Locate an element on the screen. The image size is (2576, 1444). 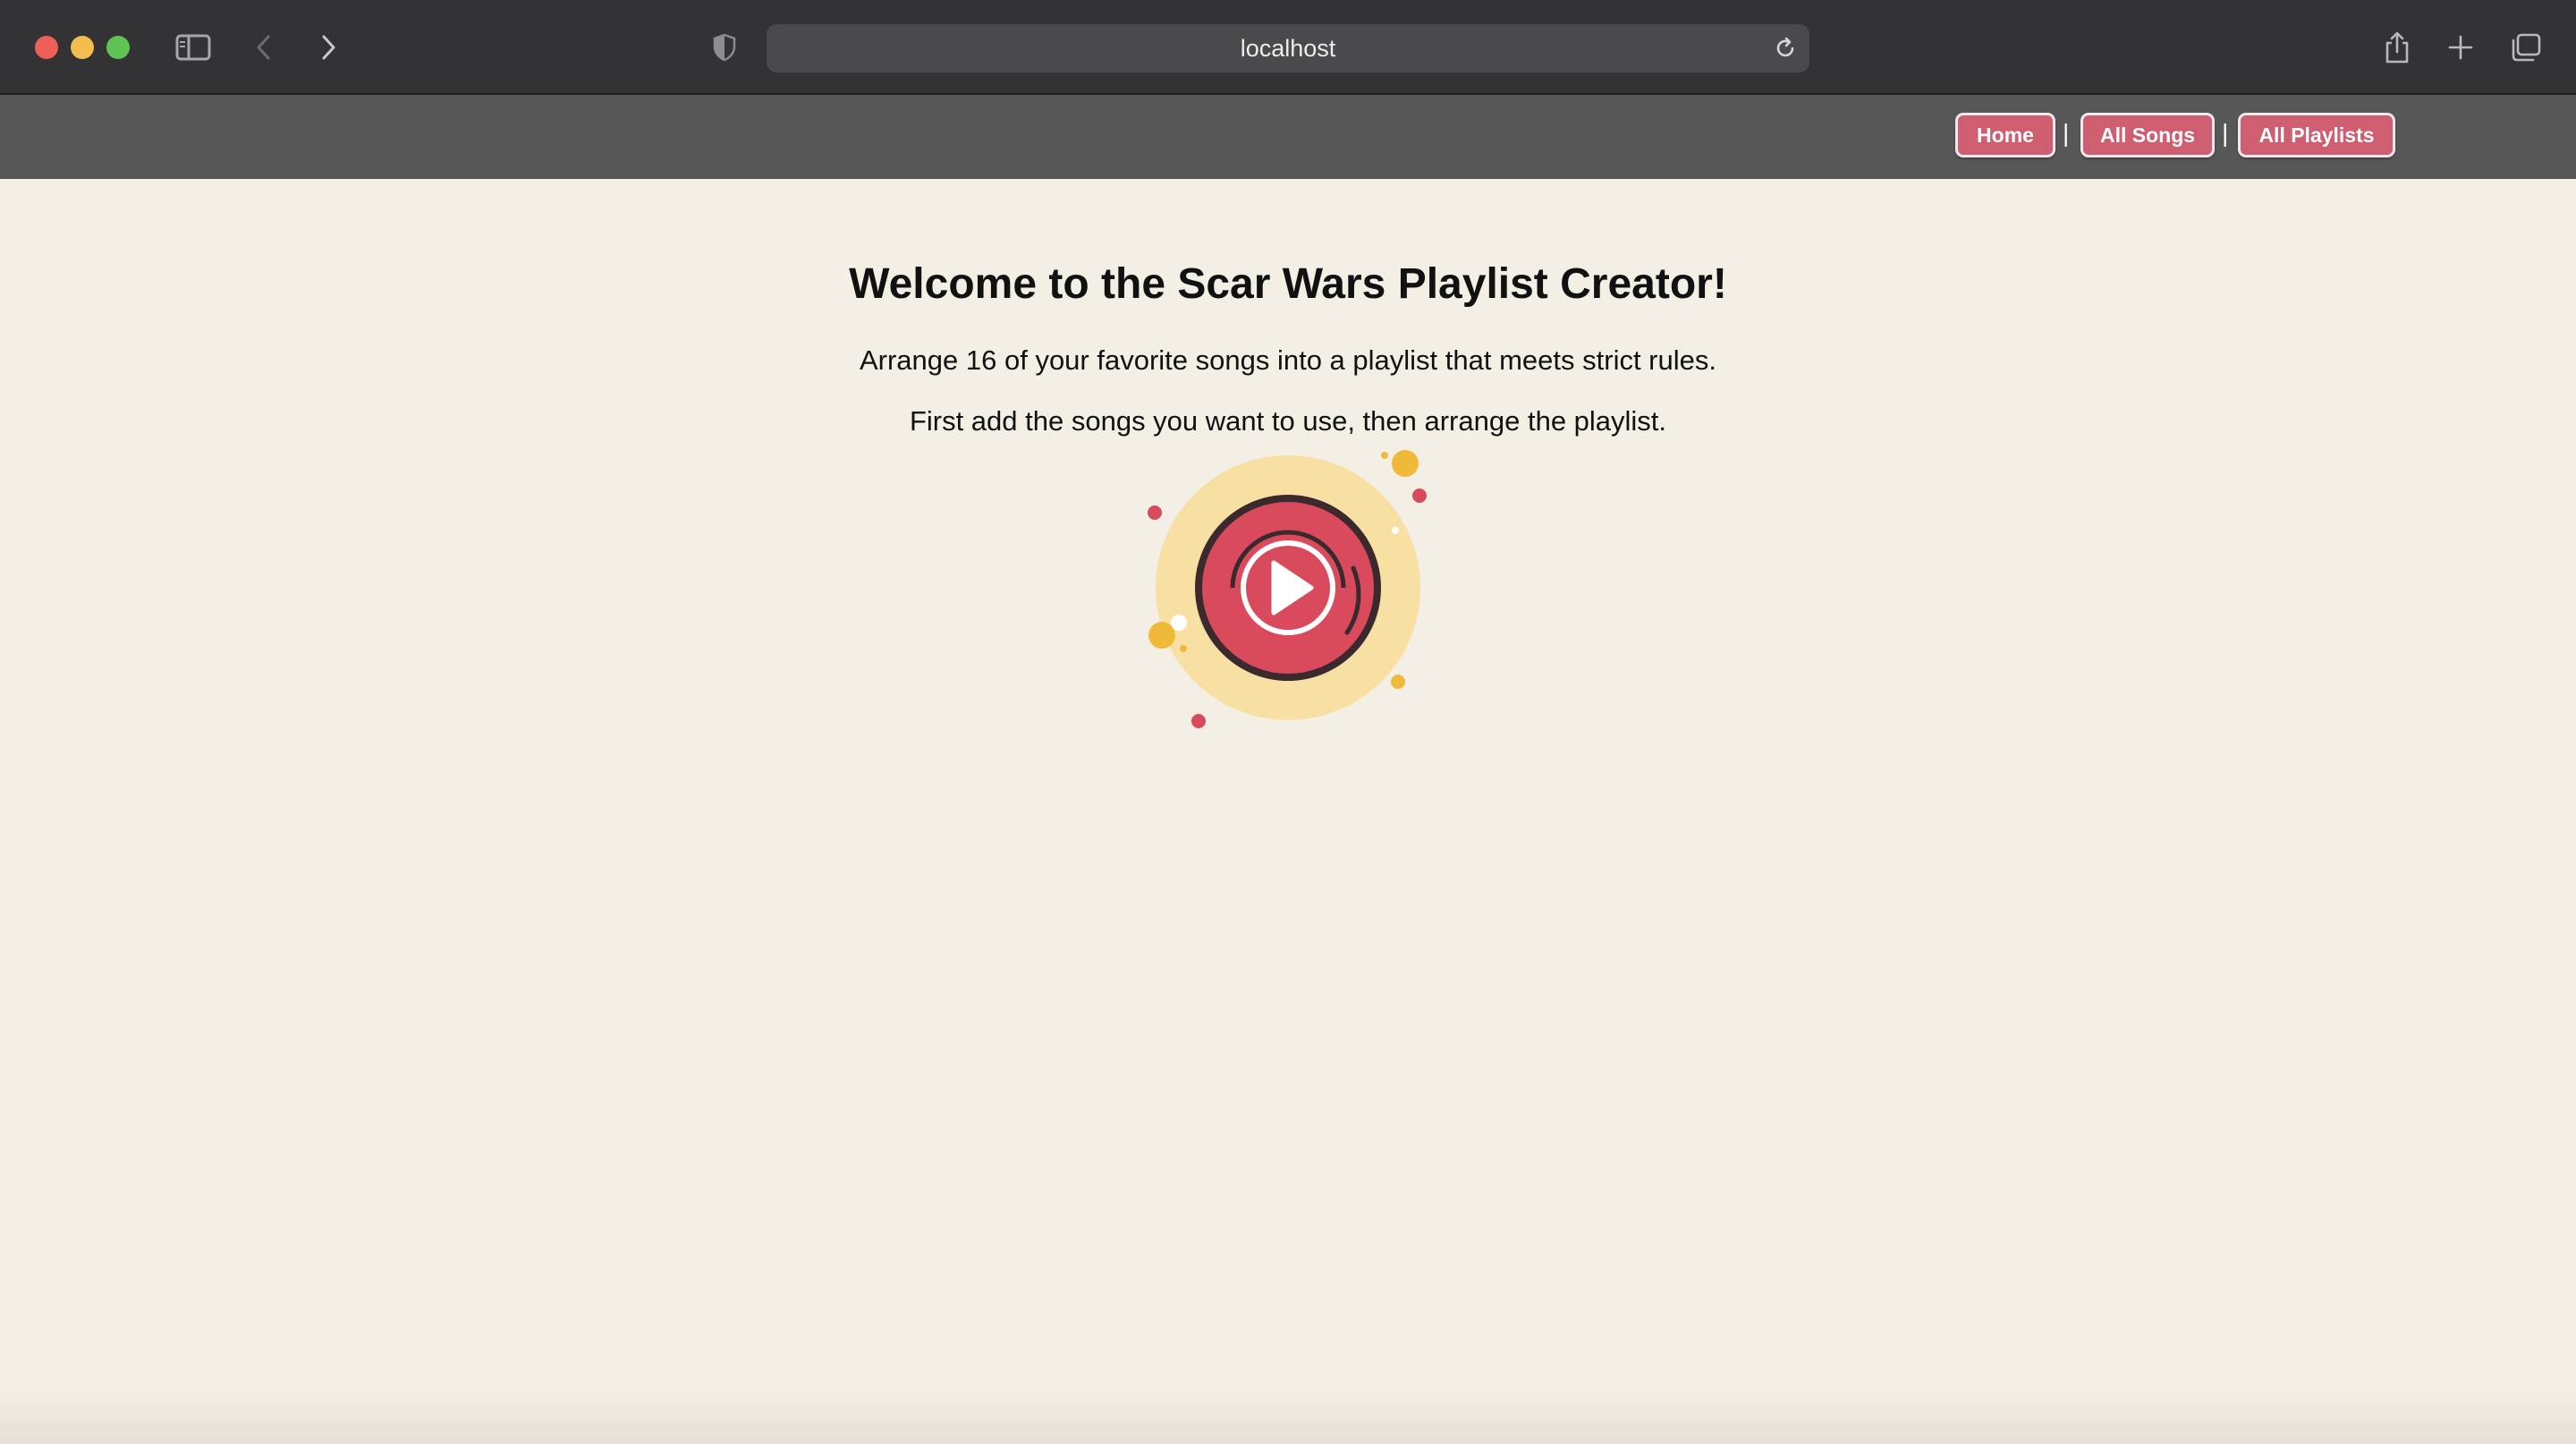
browser-toolbar: localhost is located at coordinates (1288, 47).